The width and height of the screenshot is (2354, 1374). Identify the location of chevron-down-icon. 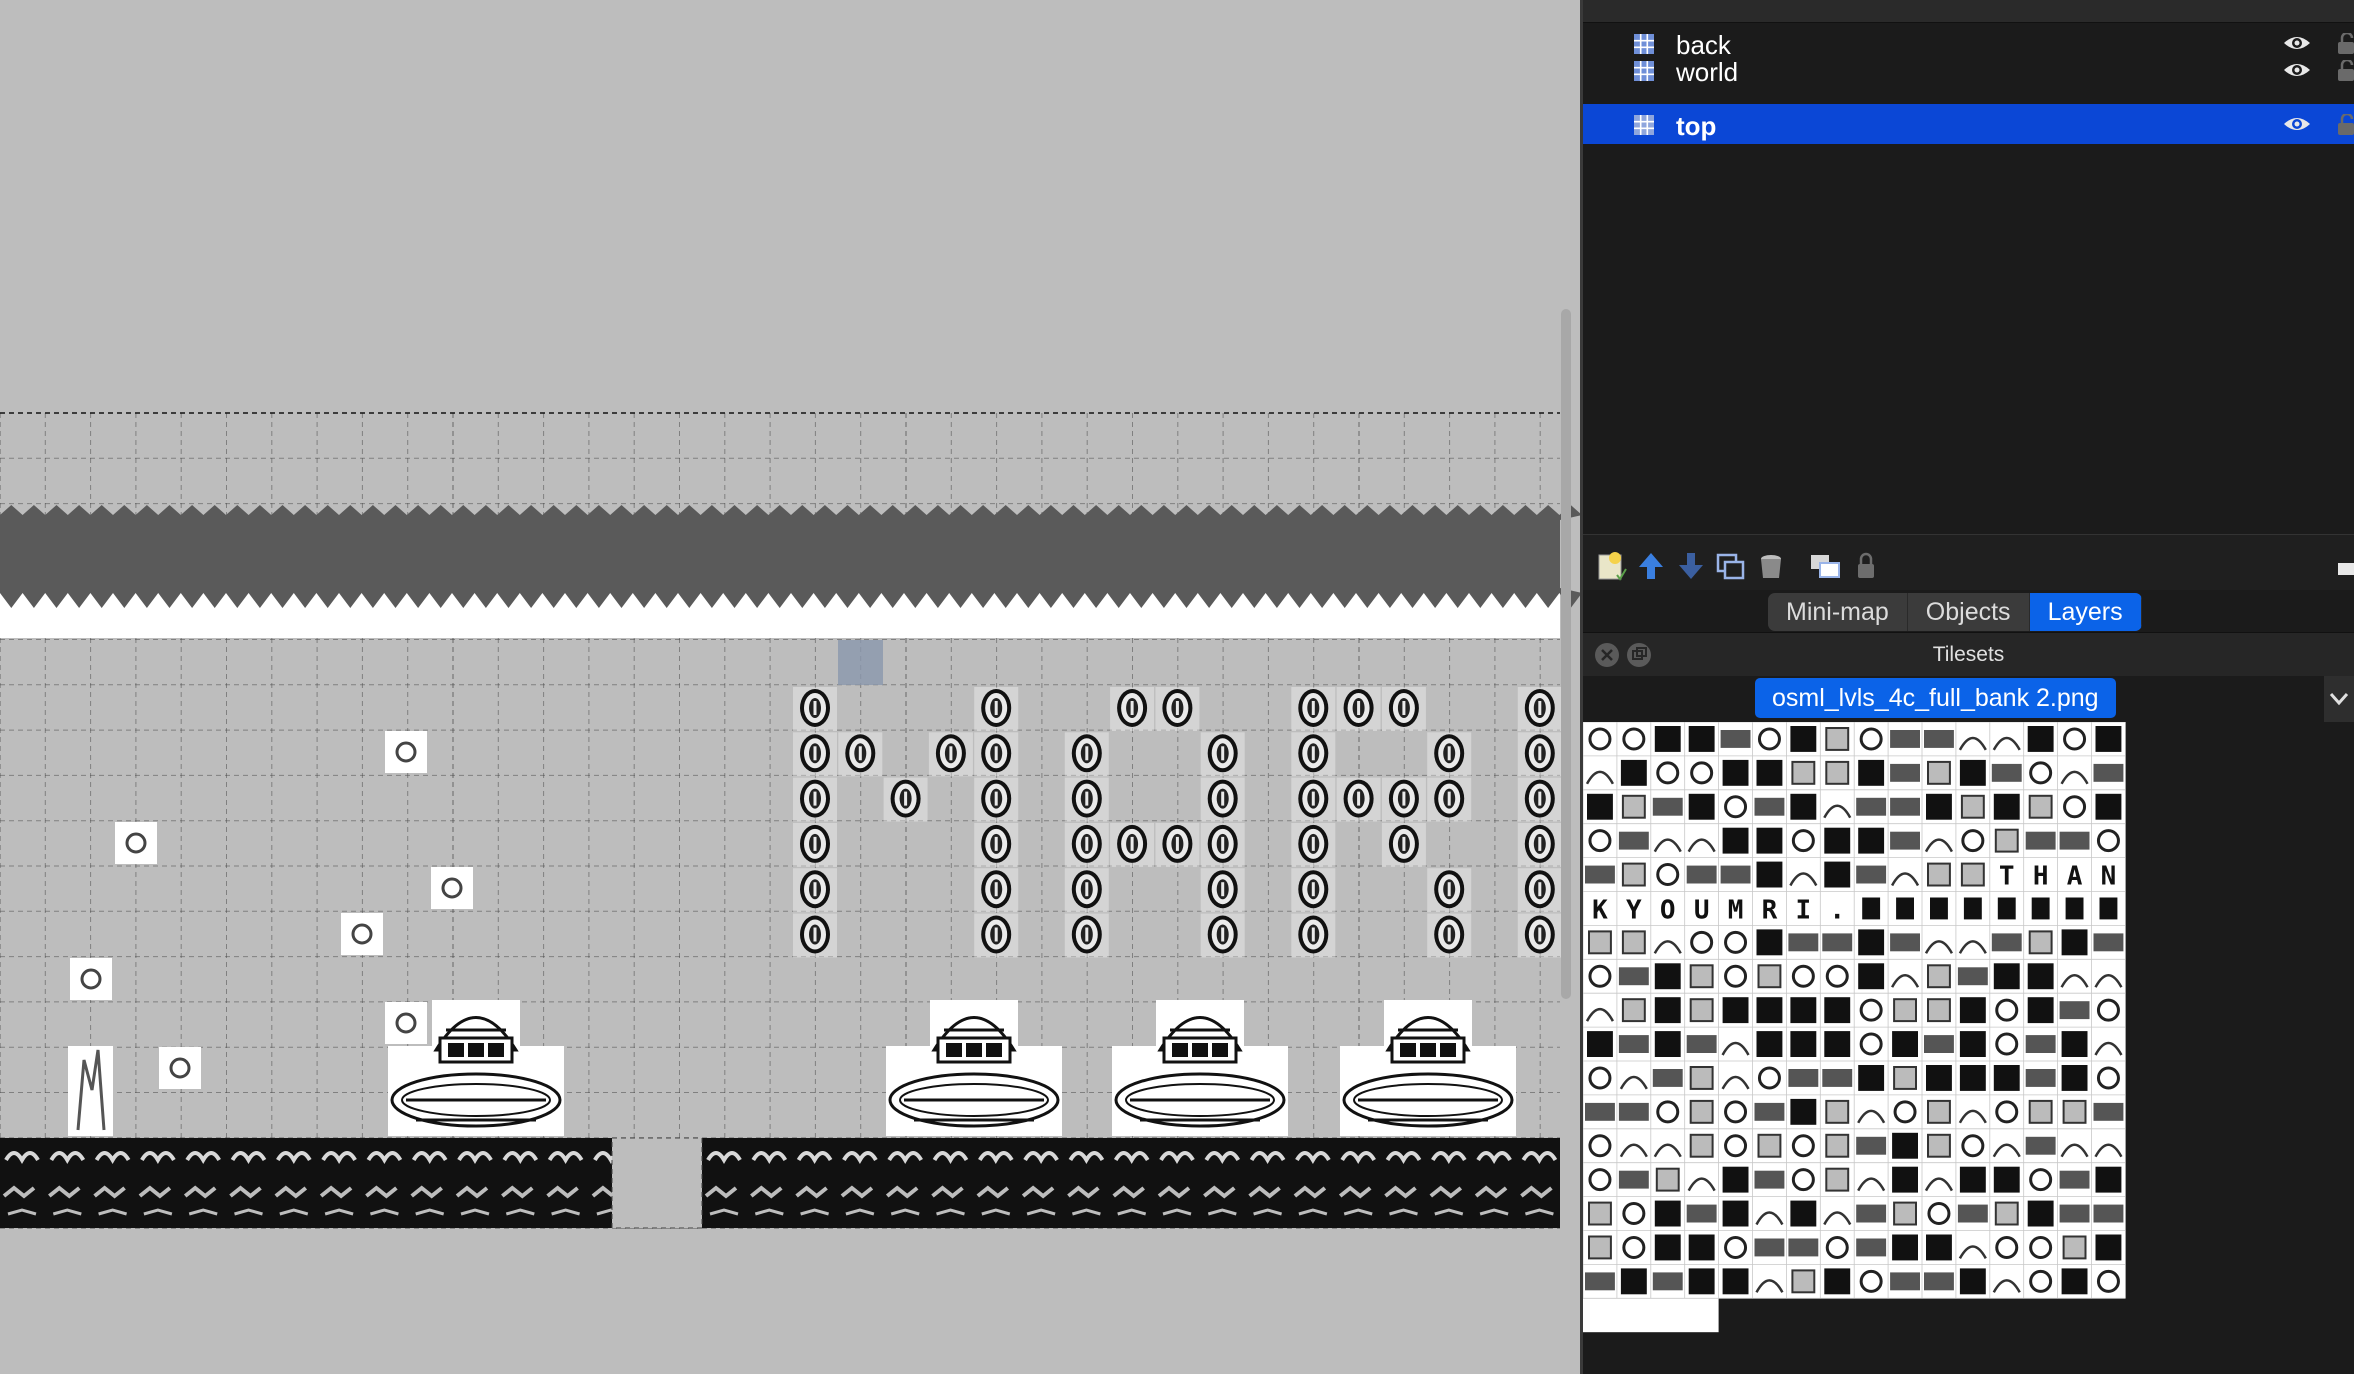
(2339, 699).